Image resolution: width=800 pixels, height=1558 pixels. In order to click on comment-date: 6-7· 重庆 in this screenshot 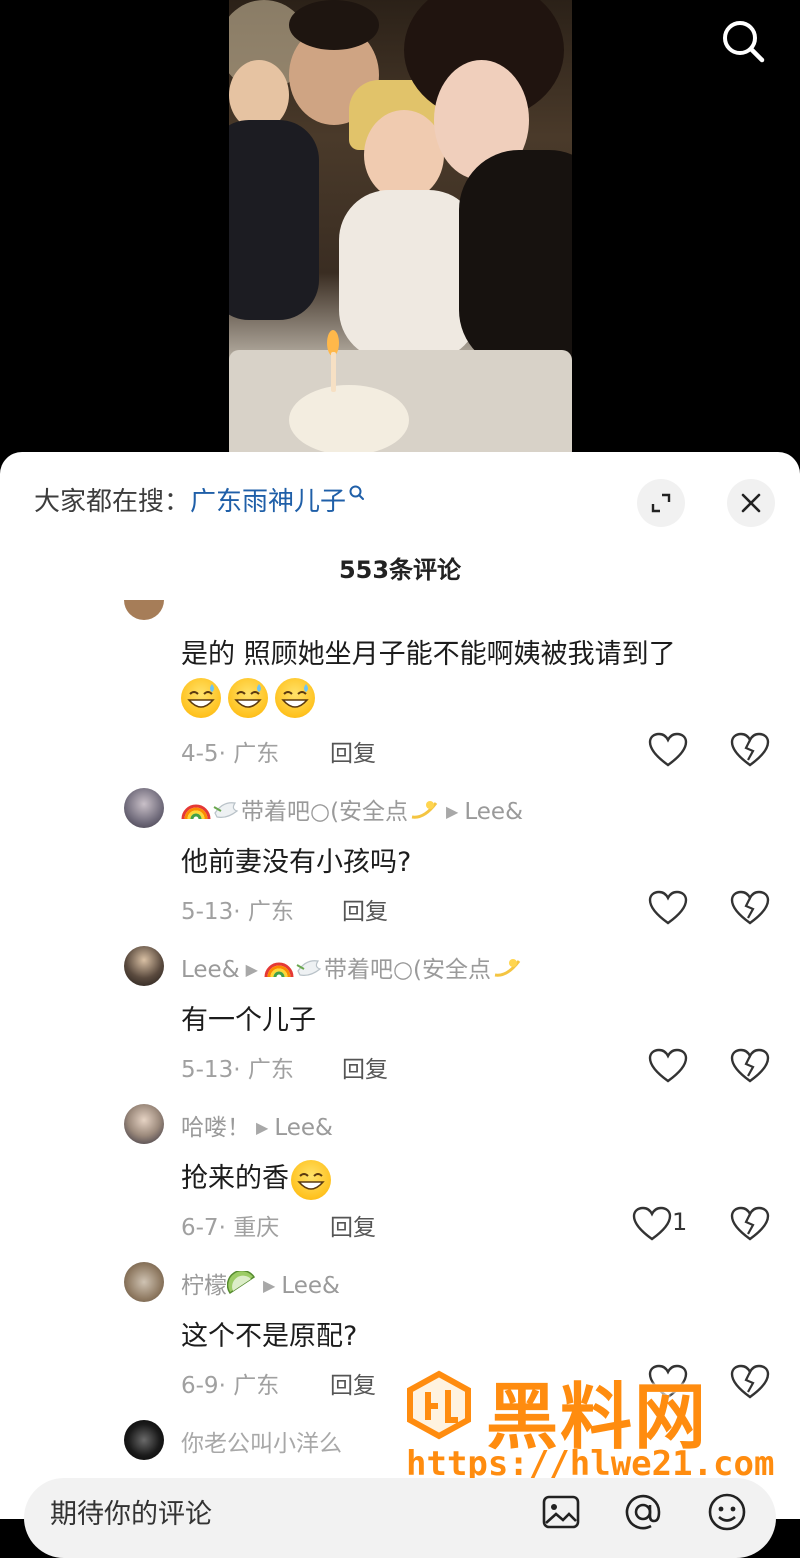, I will do `click(230, 1228)`.